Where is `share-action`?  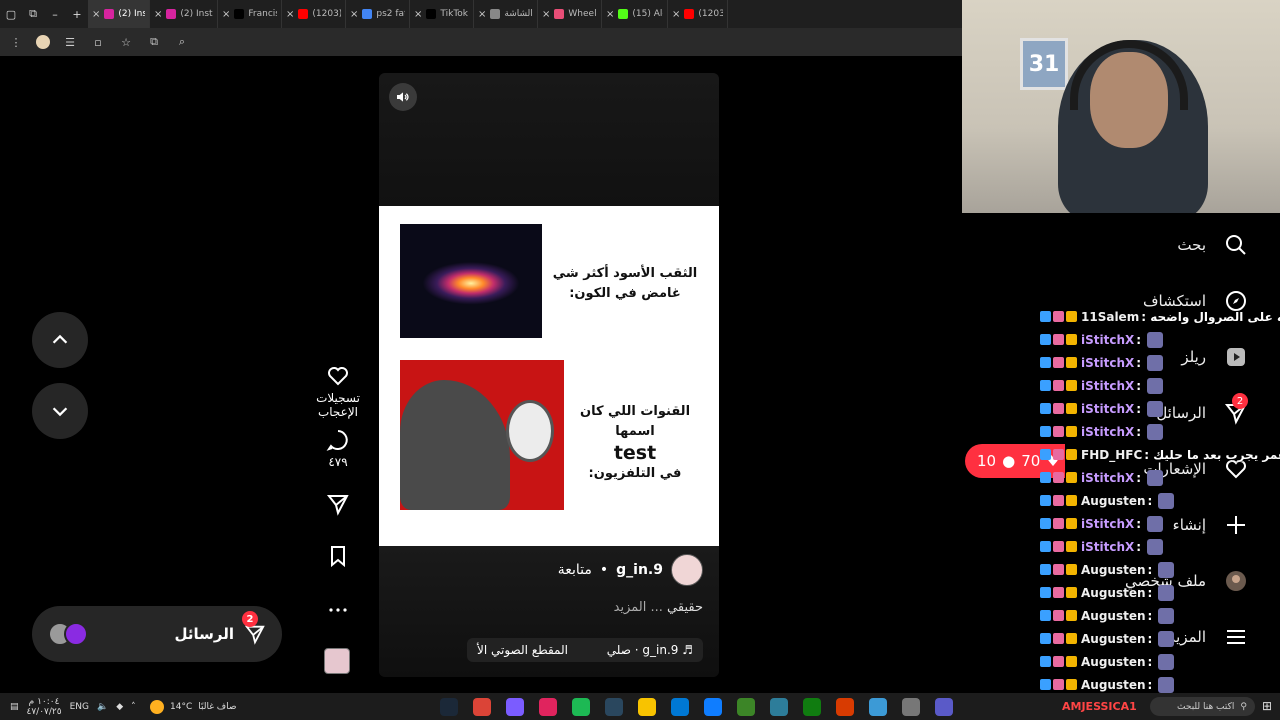 share-action is located at coordinates (338, 505).